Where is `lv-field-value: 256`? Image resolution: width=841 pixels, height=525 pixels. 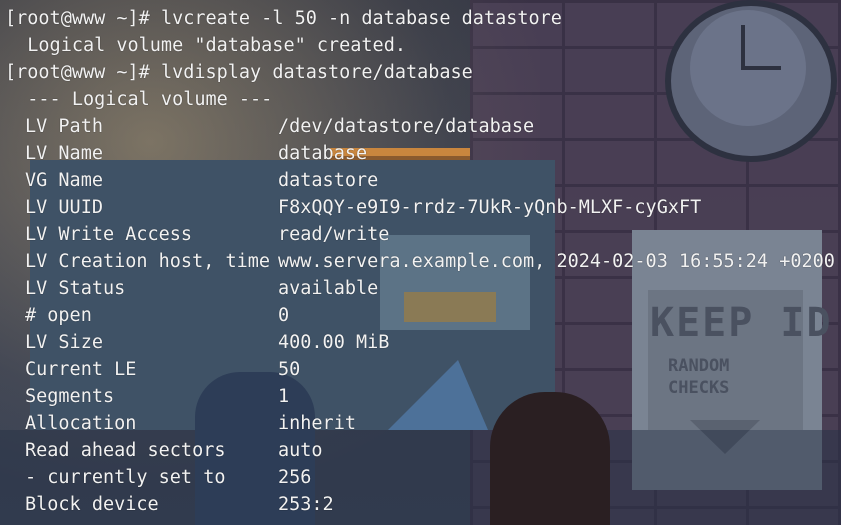
lv-field-value: 256 is located at coordinates (295, 477).